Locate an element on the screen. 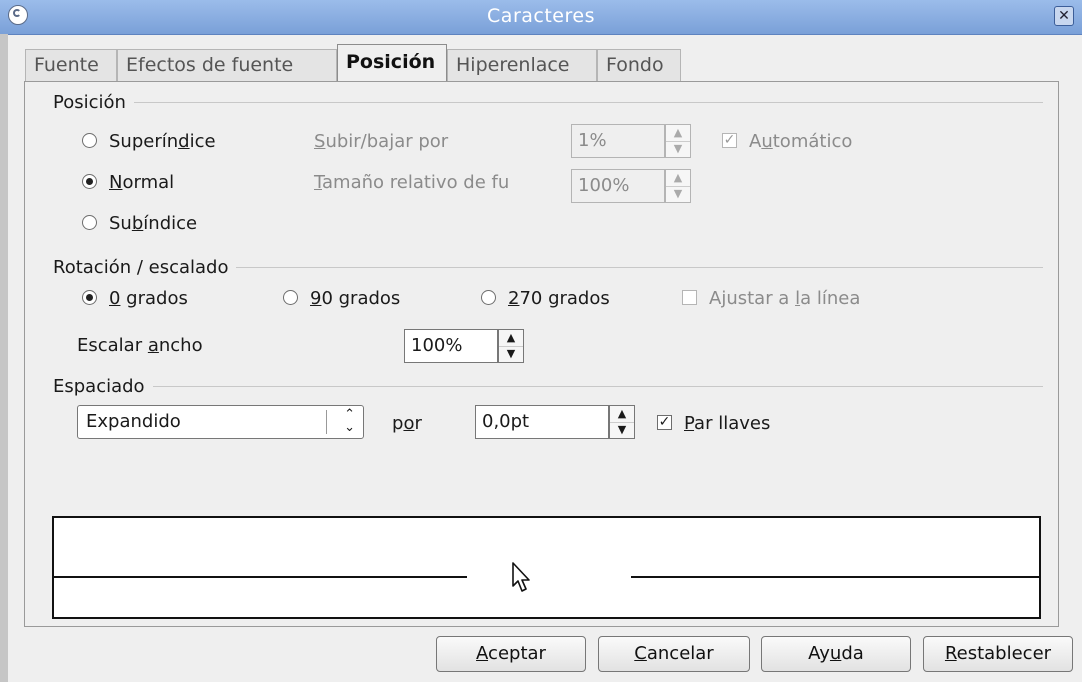 The height and width of the screenshot is (682, 1082). checkbox-label: Ajustar a la línea is located at coordinates (785, 298).